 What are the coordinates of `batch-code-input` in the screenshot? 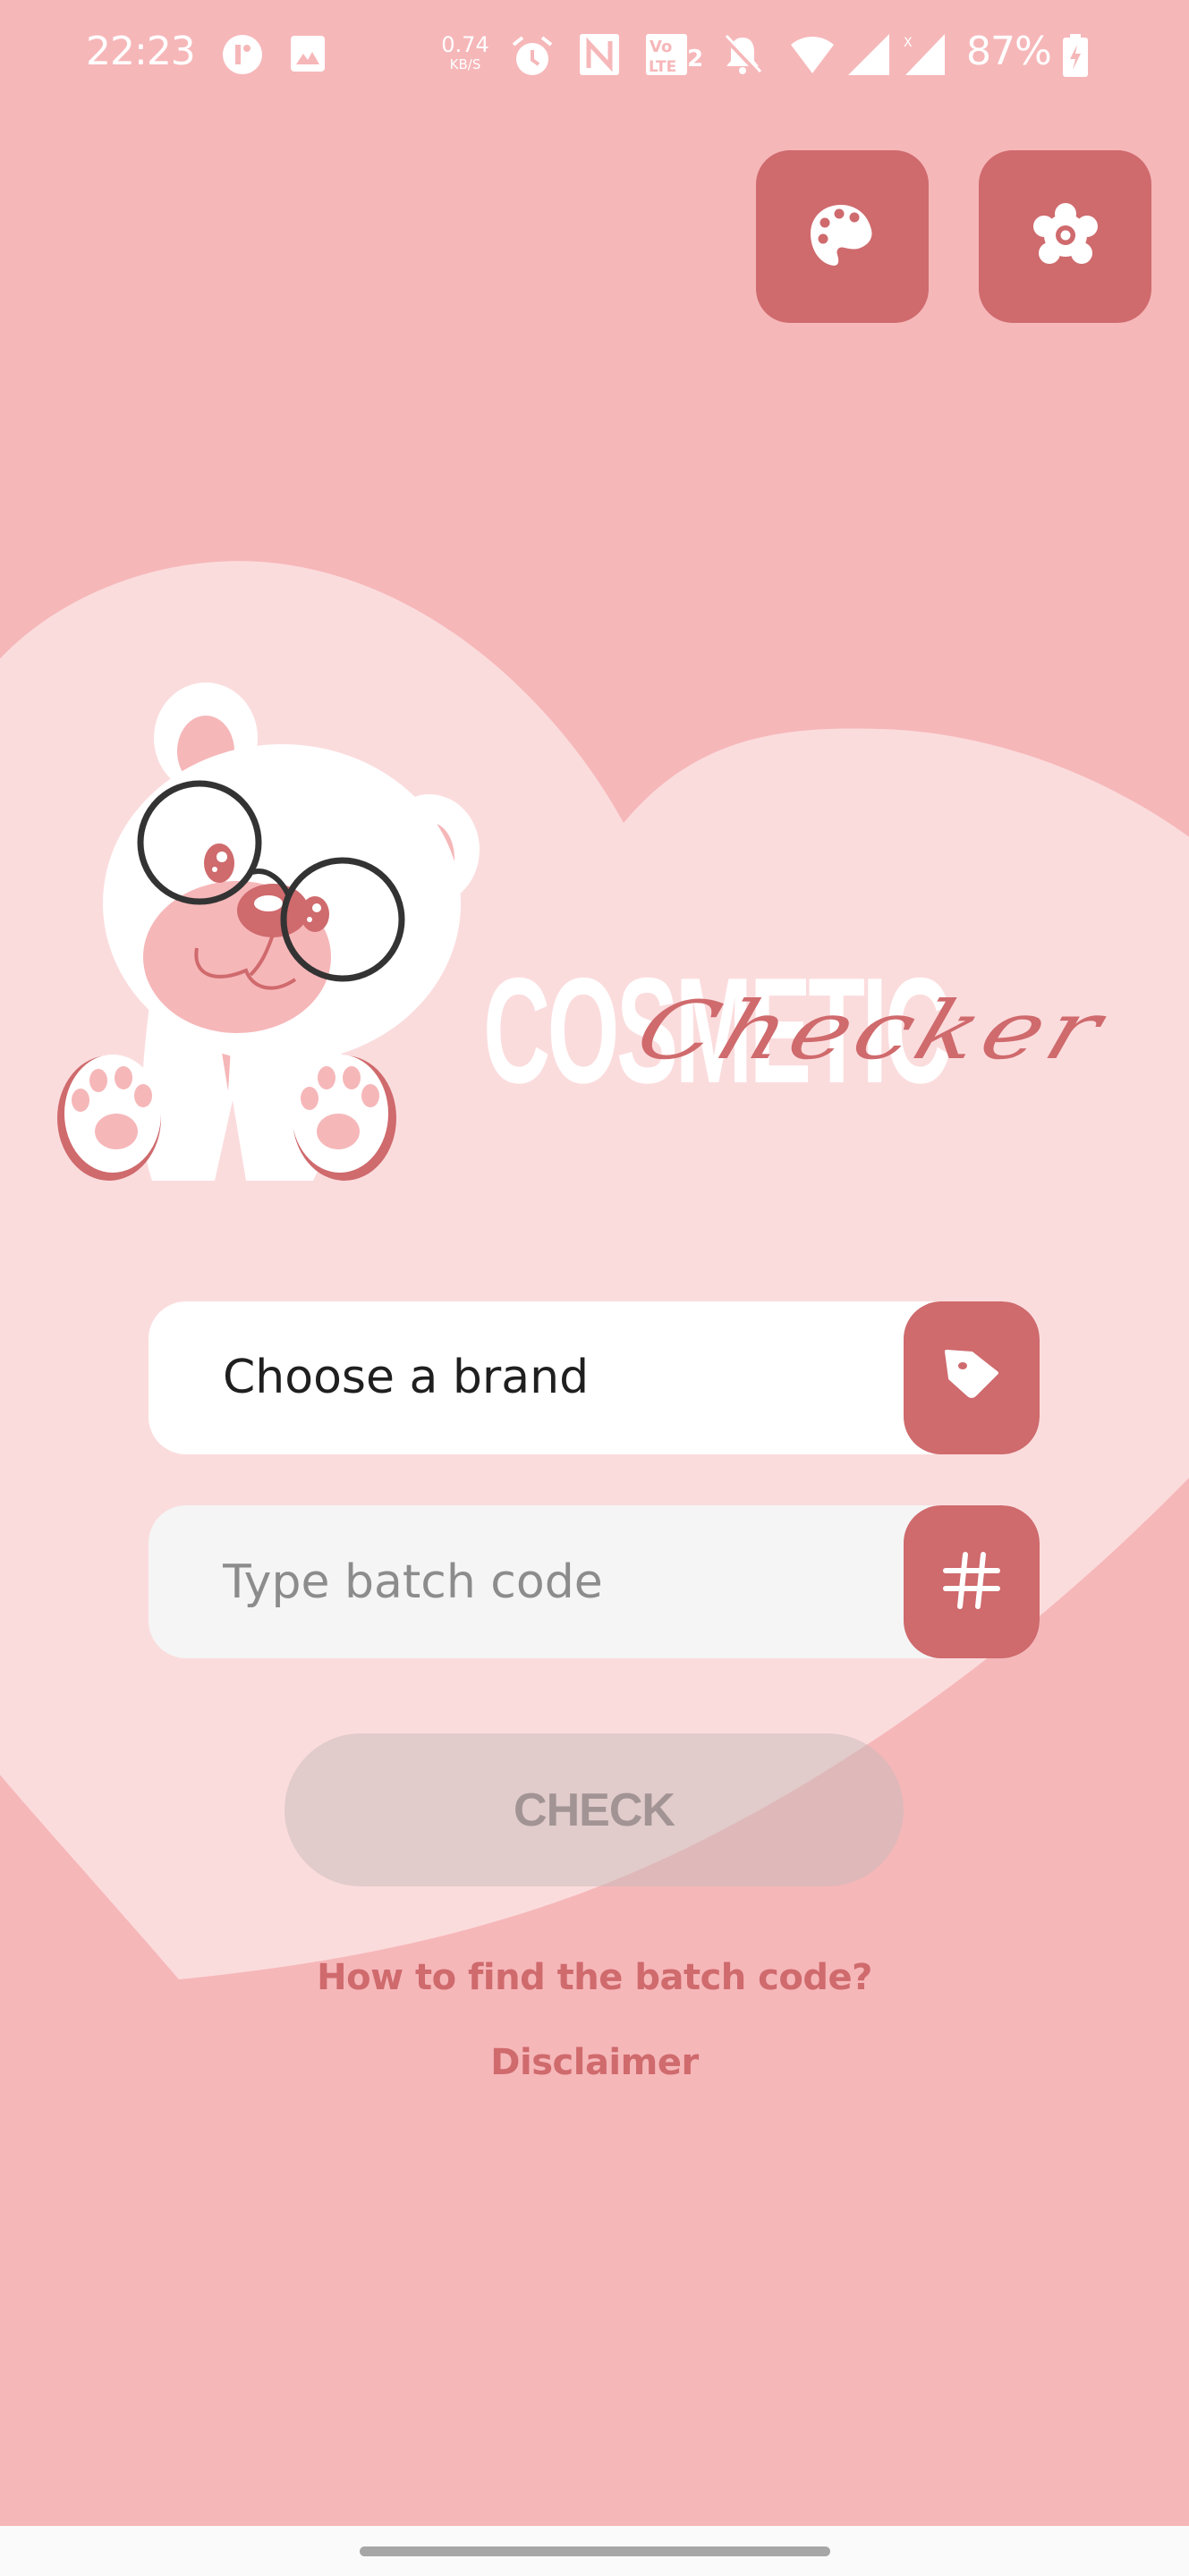 It's located at (580, 1581).